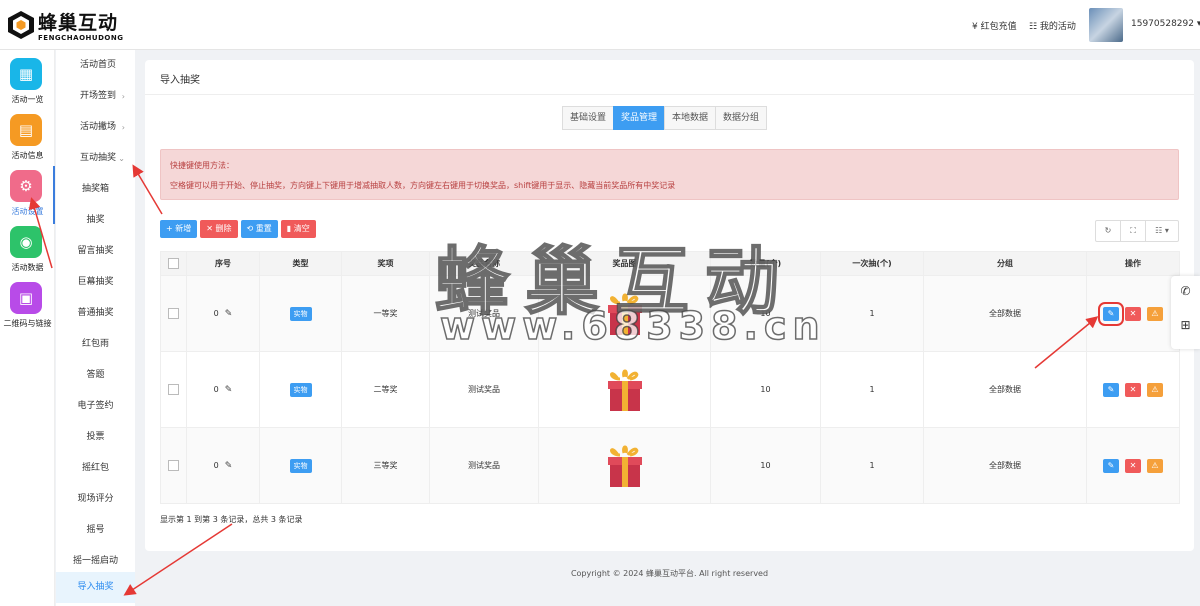  Describe the element at coordinates (71, 26) in the screenshot. I see `brand-logo: 蜂巢互动 FENGCHAOHUDONG` at that location.